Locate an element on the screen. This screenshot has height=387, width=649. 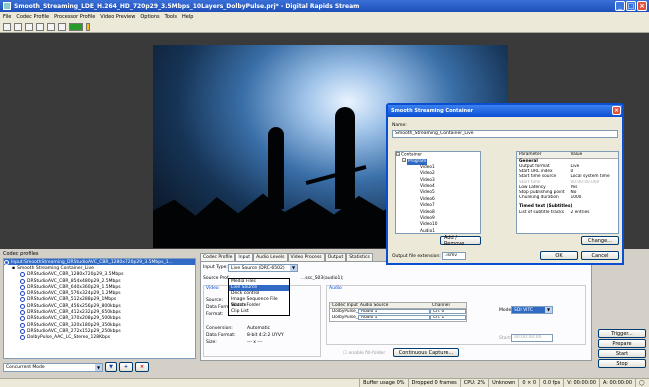
tab-audio-levels: Audio Levels is located at coordinates (270, 257).